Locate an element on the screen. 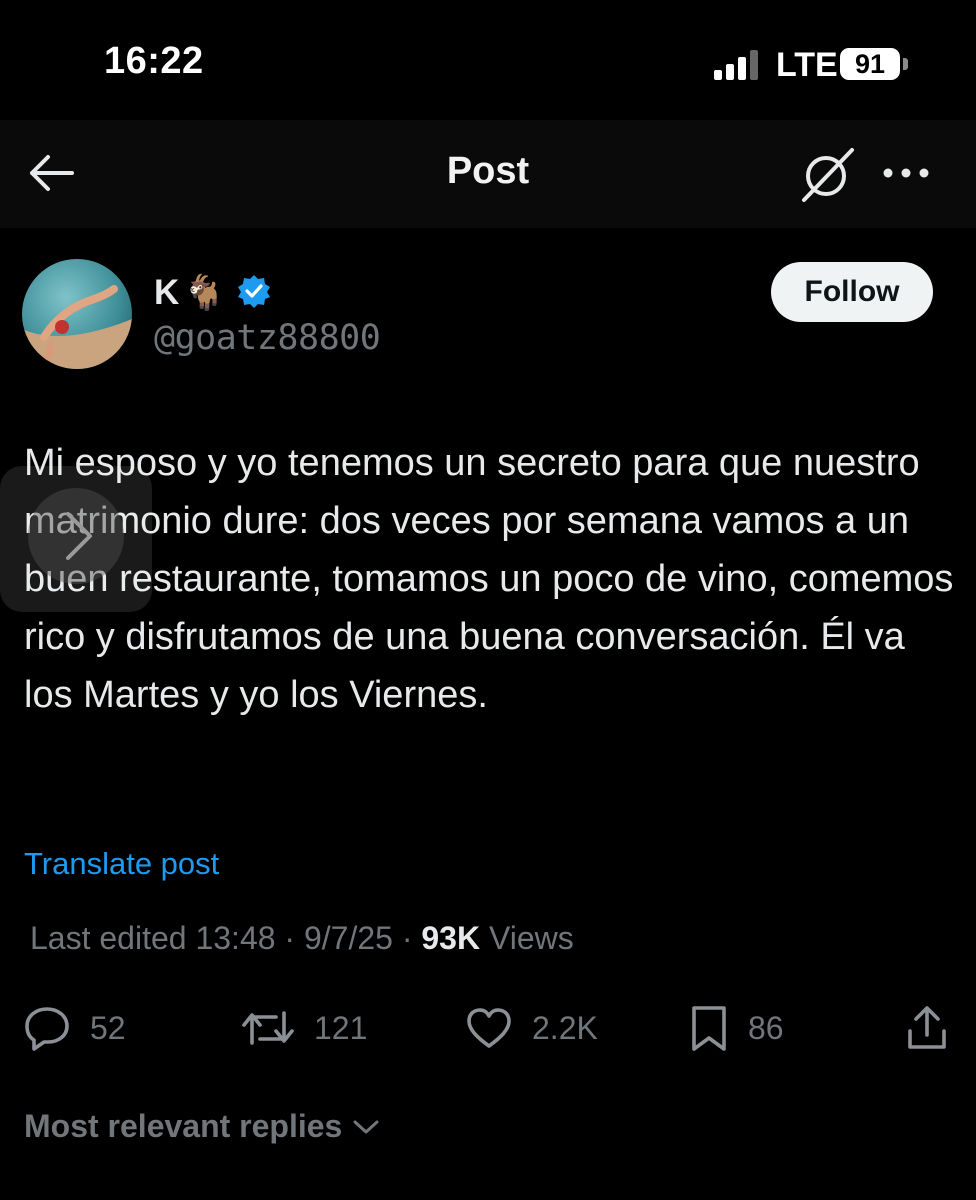 The image size is (976, 1200). like-action: 2.2K is located at coordinates (531, 1028).